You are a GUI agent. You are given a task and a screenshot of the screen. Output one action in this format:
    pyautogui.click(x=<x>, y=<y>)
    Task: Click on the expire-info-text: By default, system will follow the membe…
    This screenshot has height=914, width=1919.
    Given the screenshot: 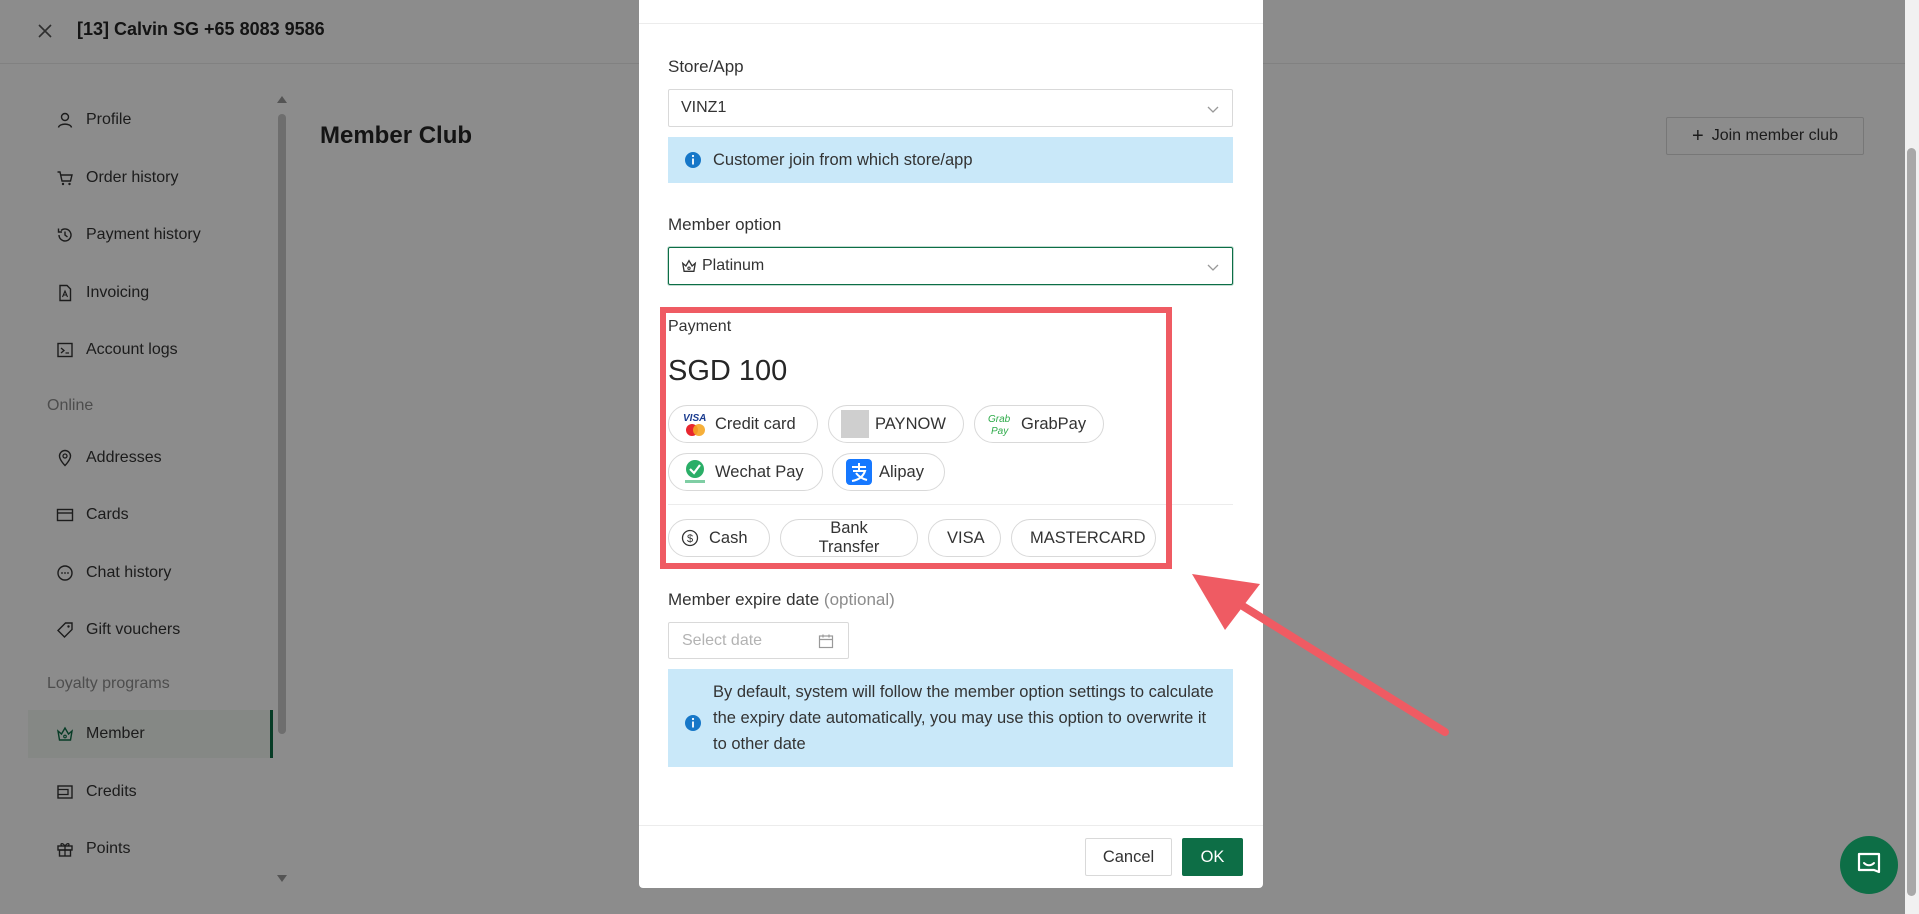 What is the action you would take?
    pyautogui.click(x=963, y=718)
    